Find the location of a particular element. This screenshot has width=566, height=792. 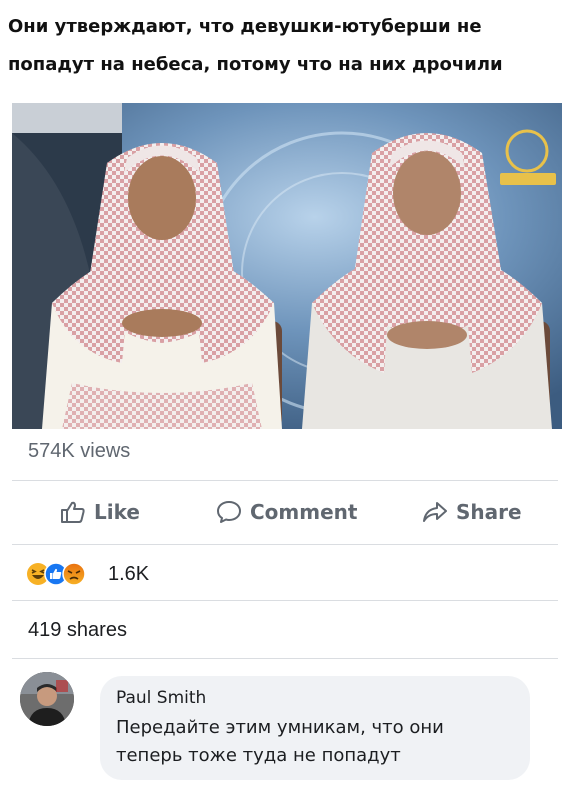

comment-author: Paul Smith is located at coordinates (315, 698).